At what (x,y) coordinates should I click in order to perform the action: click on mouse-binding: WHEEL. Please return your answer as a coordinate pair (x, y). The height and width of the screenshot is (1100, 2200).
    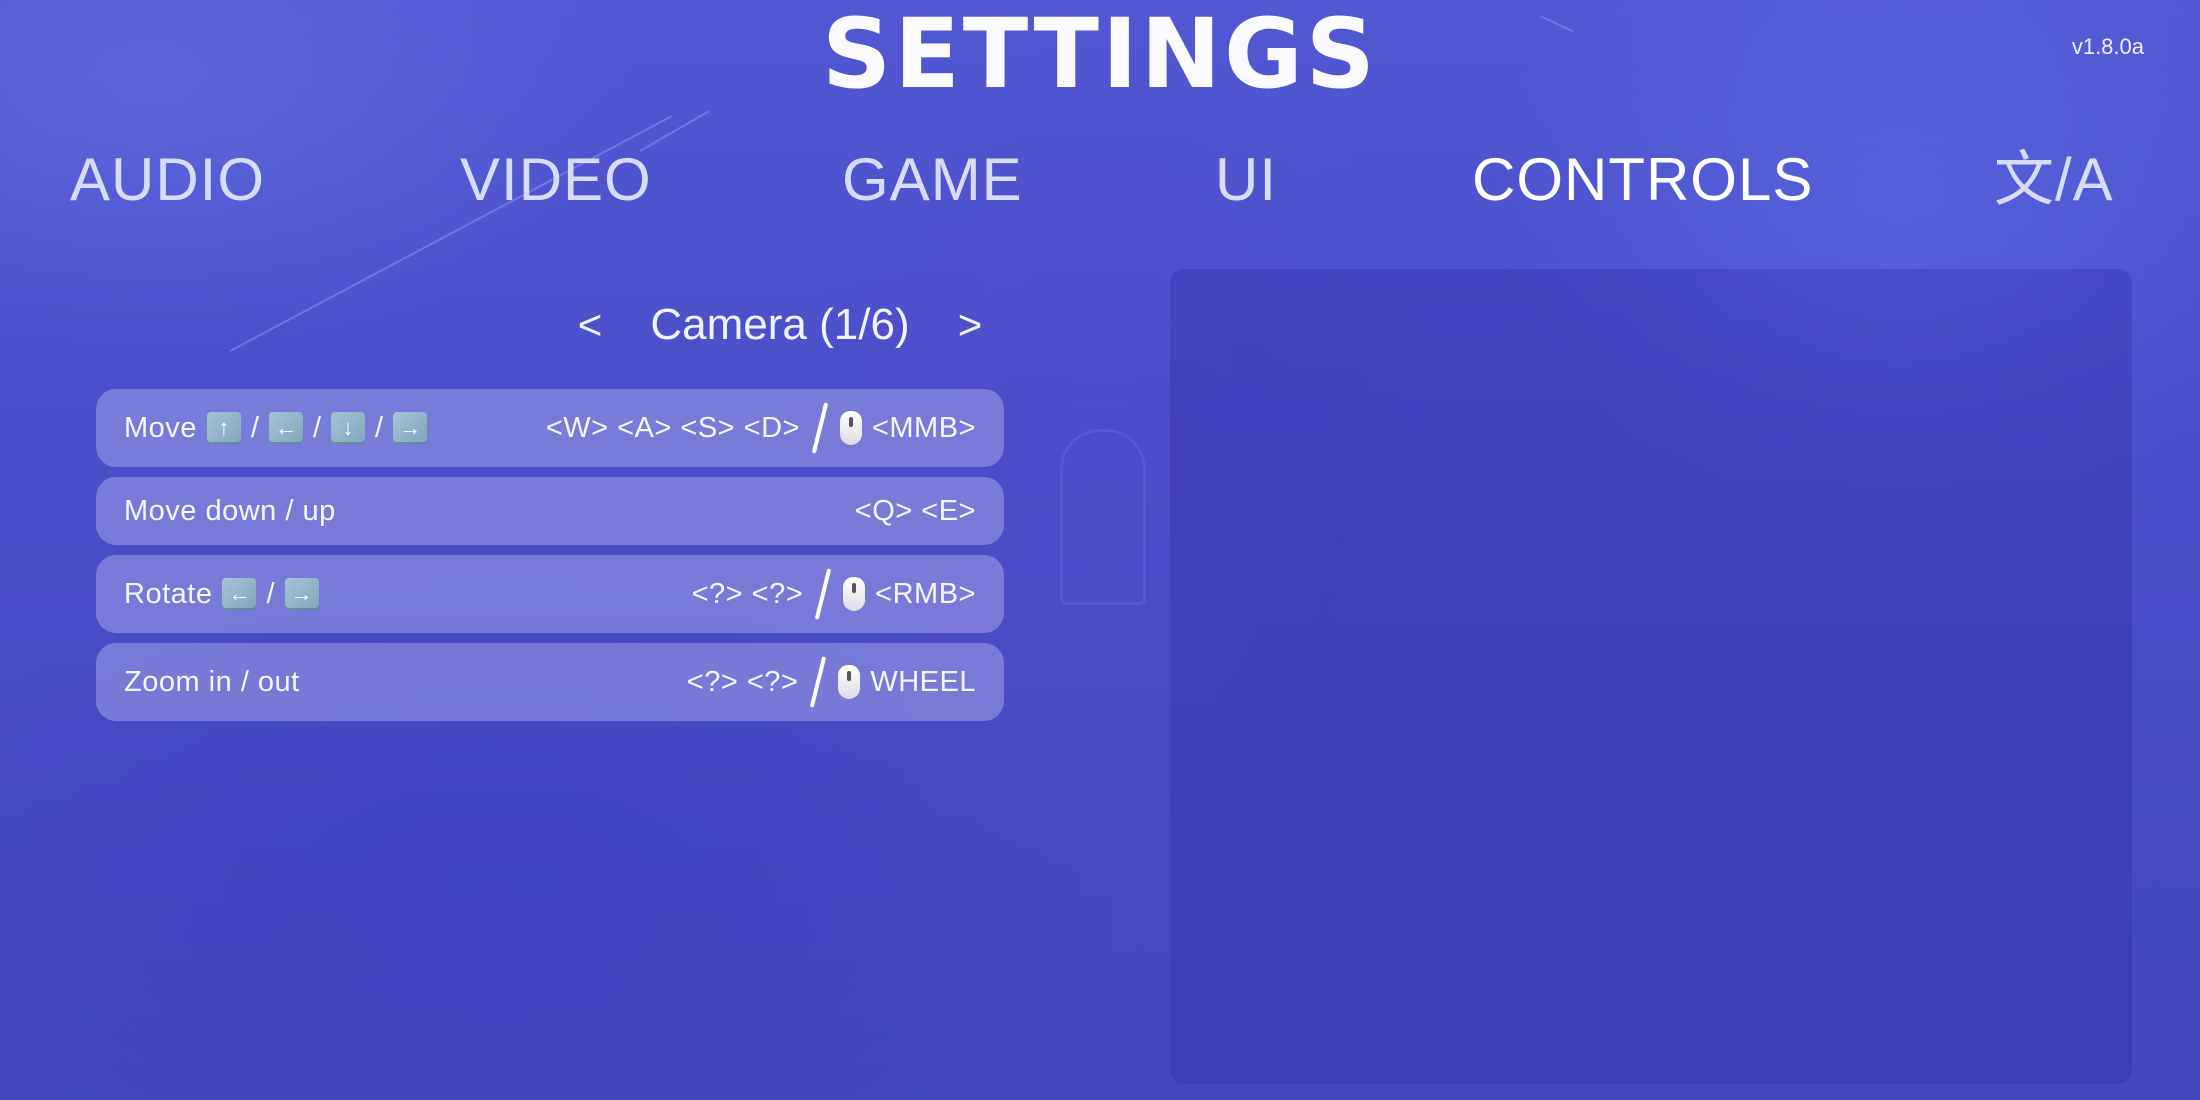
    Looking at the image, I should click on (923, 682).